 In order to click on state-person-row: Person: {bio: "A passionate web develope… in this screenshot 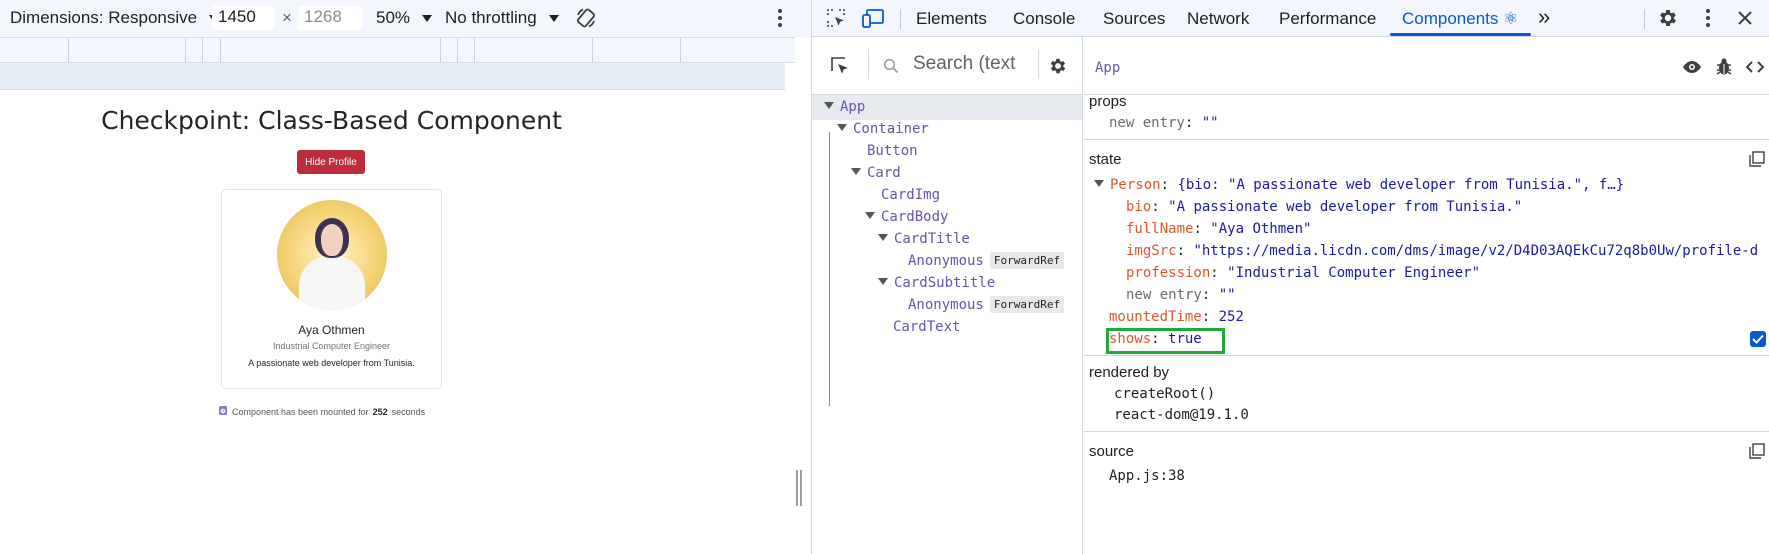, I will do `click(1359, 185)`.